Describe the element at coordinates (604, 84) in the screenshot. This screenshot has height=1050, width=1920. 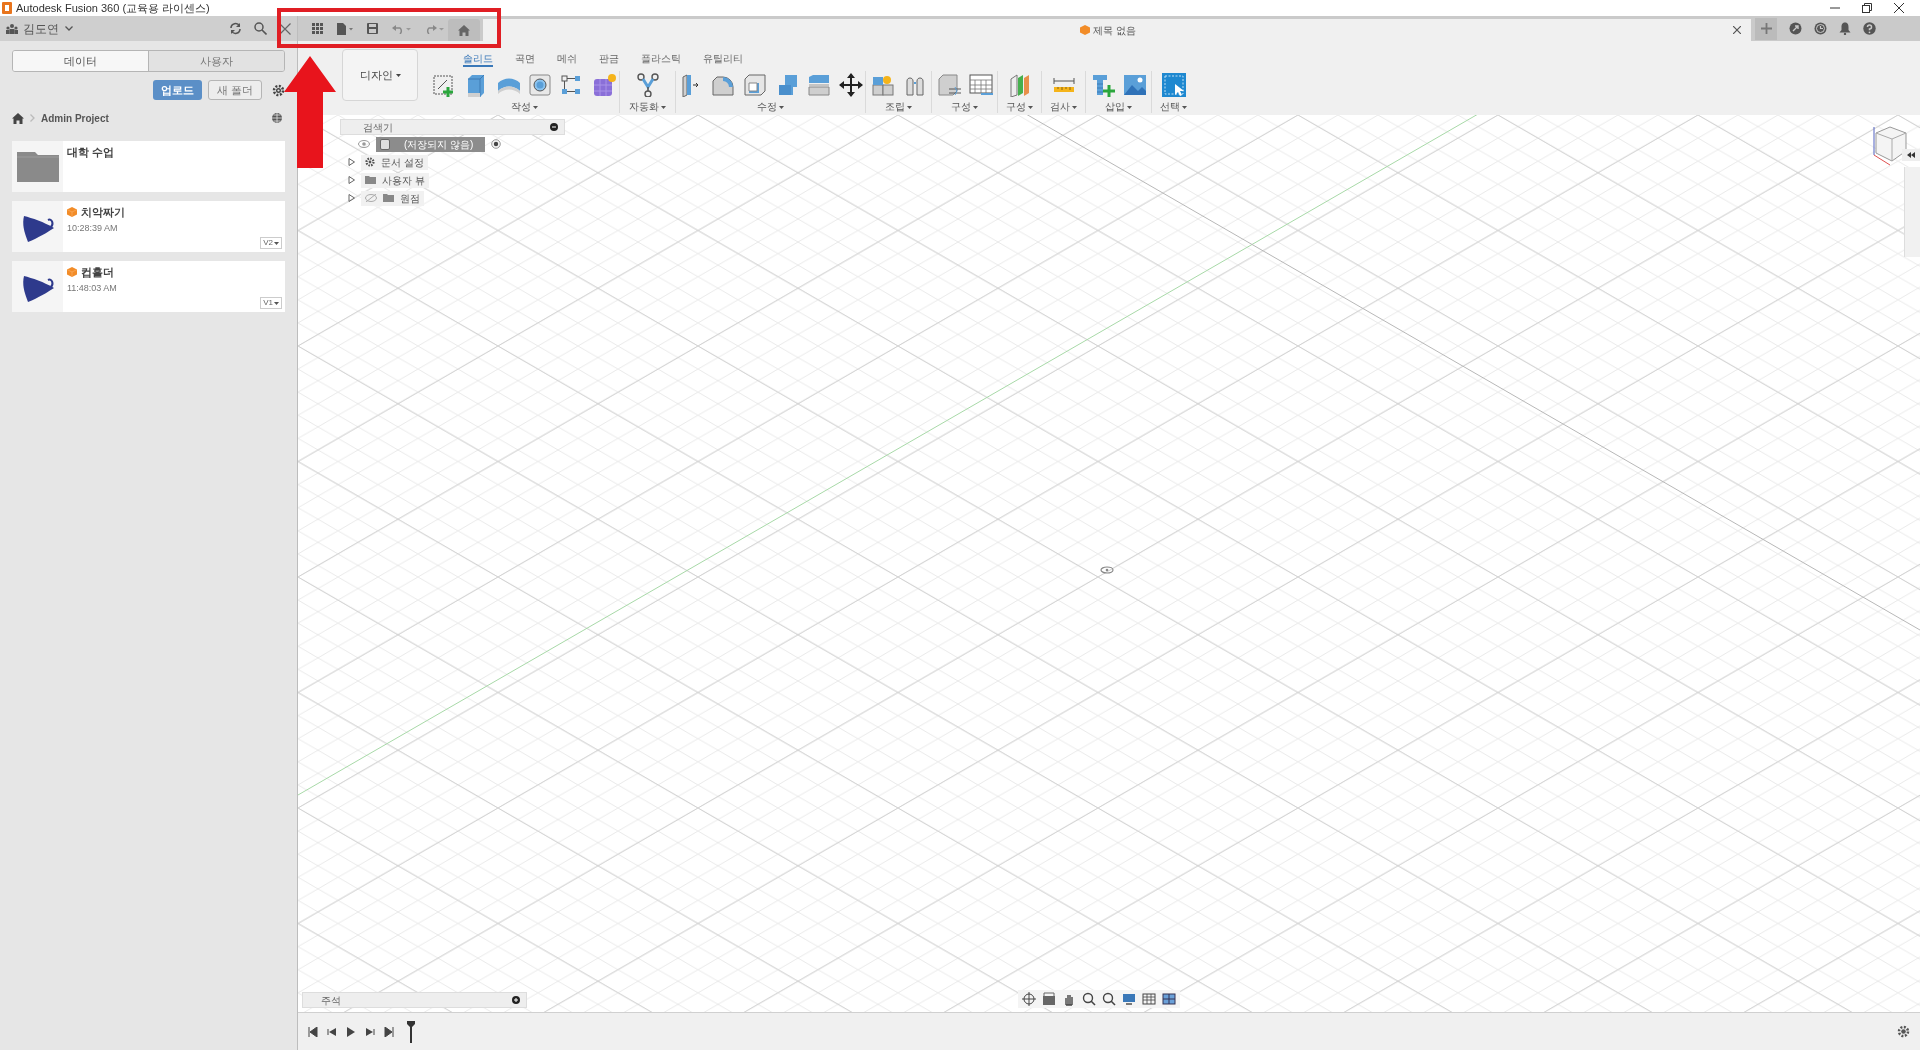
I see `form-icon` at that location.